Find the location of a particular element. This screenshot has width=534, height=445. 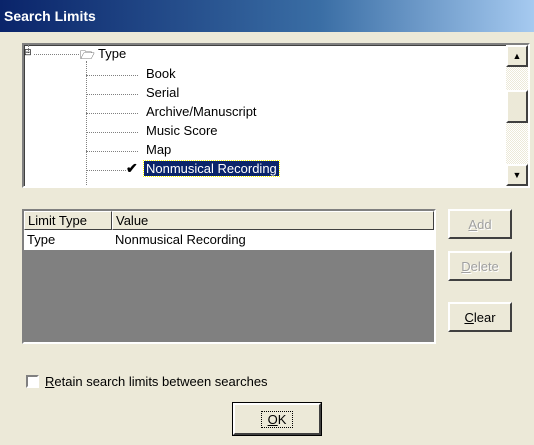

clear-button: Clear is located at coordinates (480, 317).